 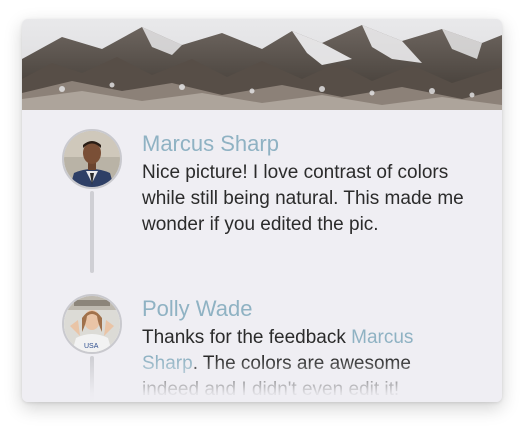 I want to click on comment-author: Polly Wade, so click(x=307, y=309).